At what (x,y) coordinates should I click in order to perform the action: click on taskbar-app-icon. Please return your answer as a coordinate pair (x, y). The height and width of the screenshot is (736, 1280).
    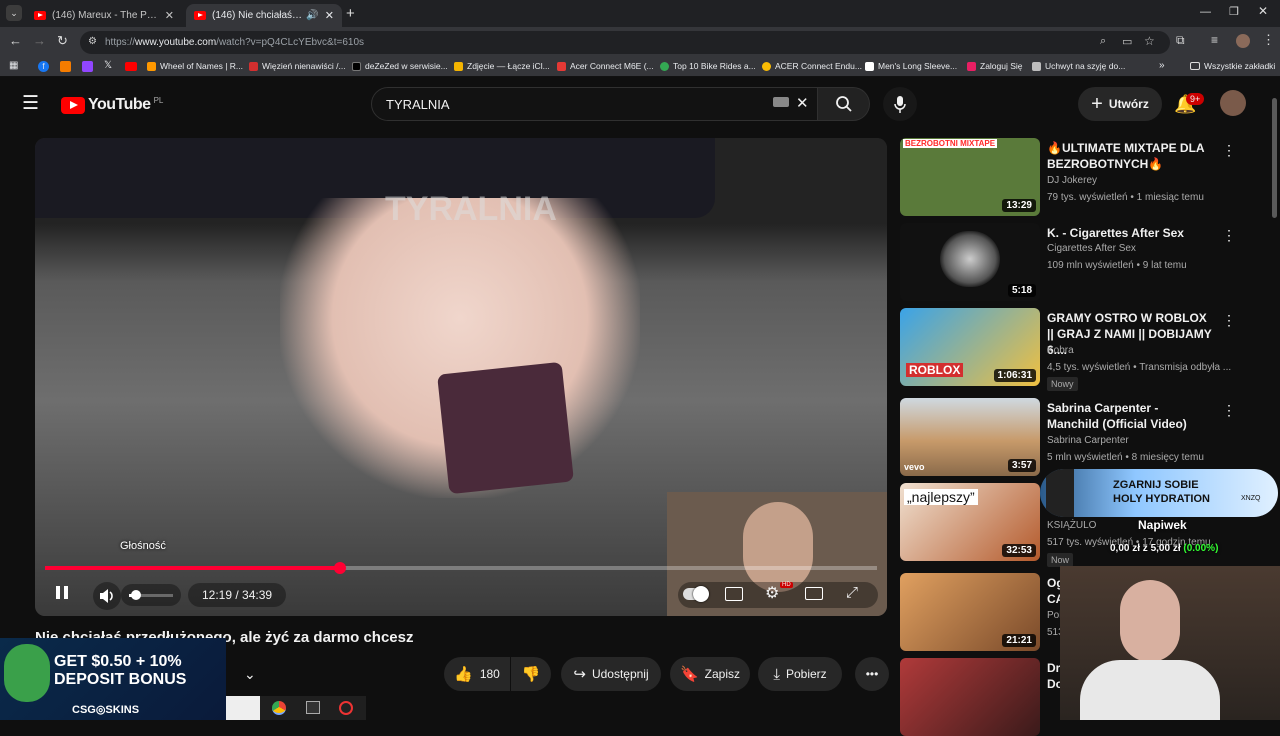
    Looking at the image, I should click on (243, 708).